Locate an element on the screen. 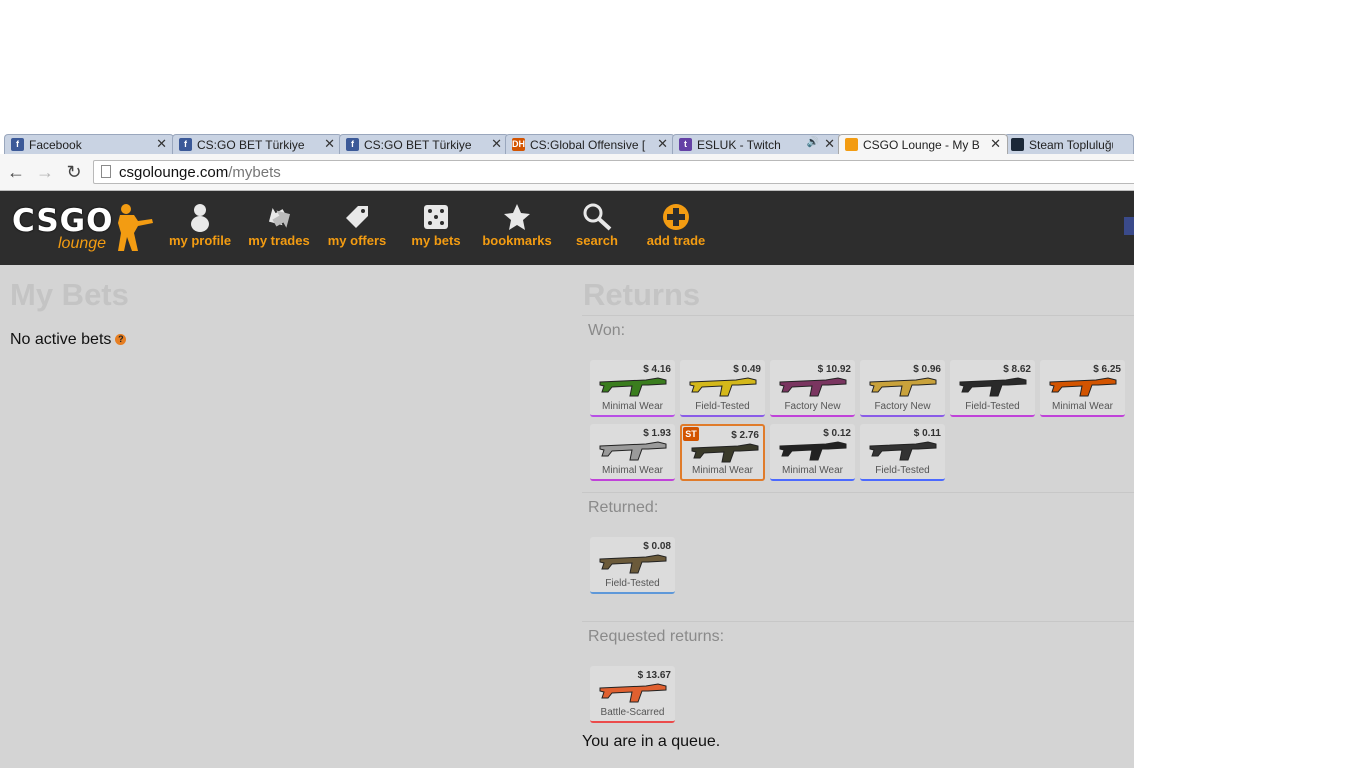 The height and width of the screenshot is (768, 1366). item-card: $ 0.96 Factory New is located at coordinates (902, 388).